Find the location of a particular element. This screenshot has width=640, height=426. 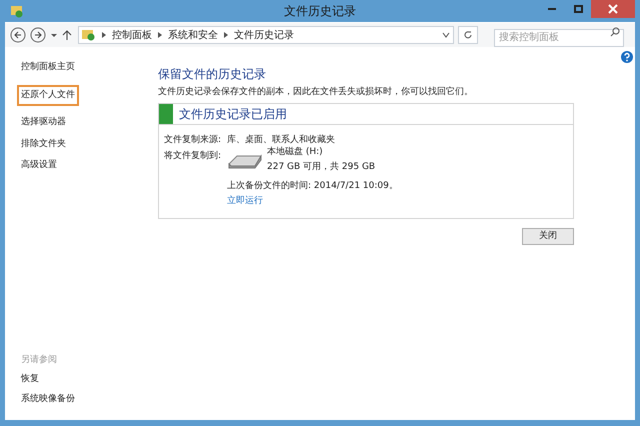

run-now-link: 立即运行 is located at coordinates (245, 201).